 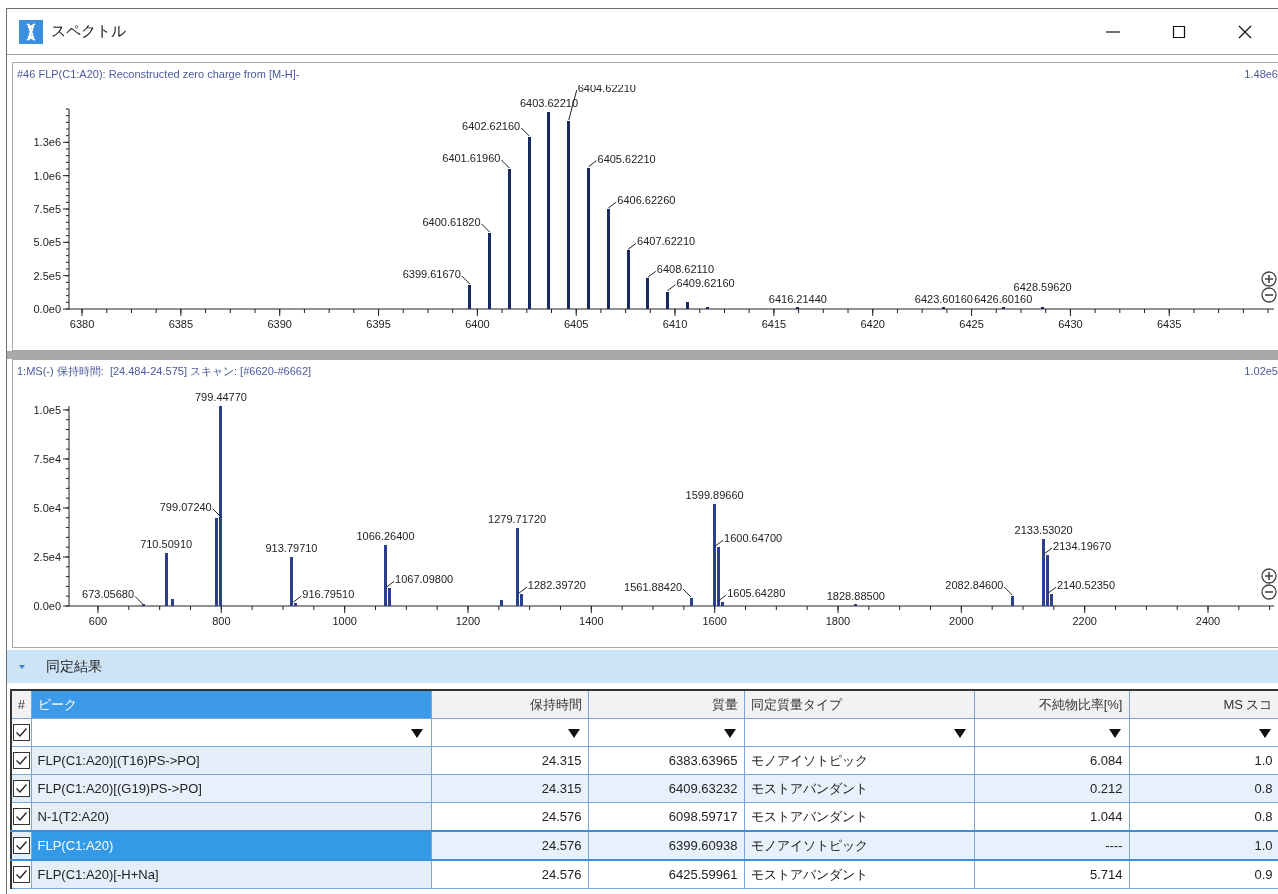 I want to click on peak-label: 6409.62160, so click(x=705, y=282).